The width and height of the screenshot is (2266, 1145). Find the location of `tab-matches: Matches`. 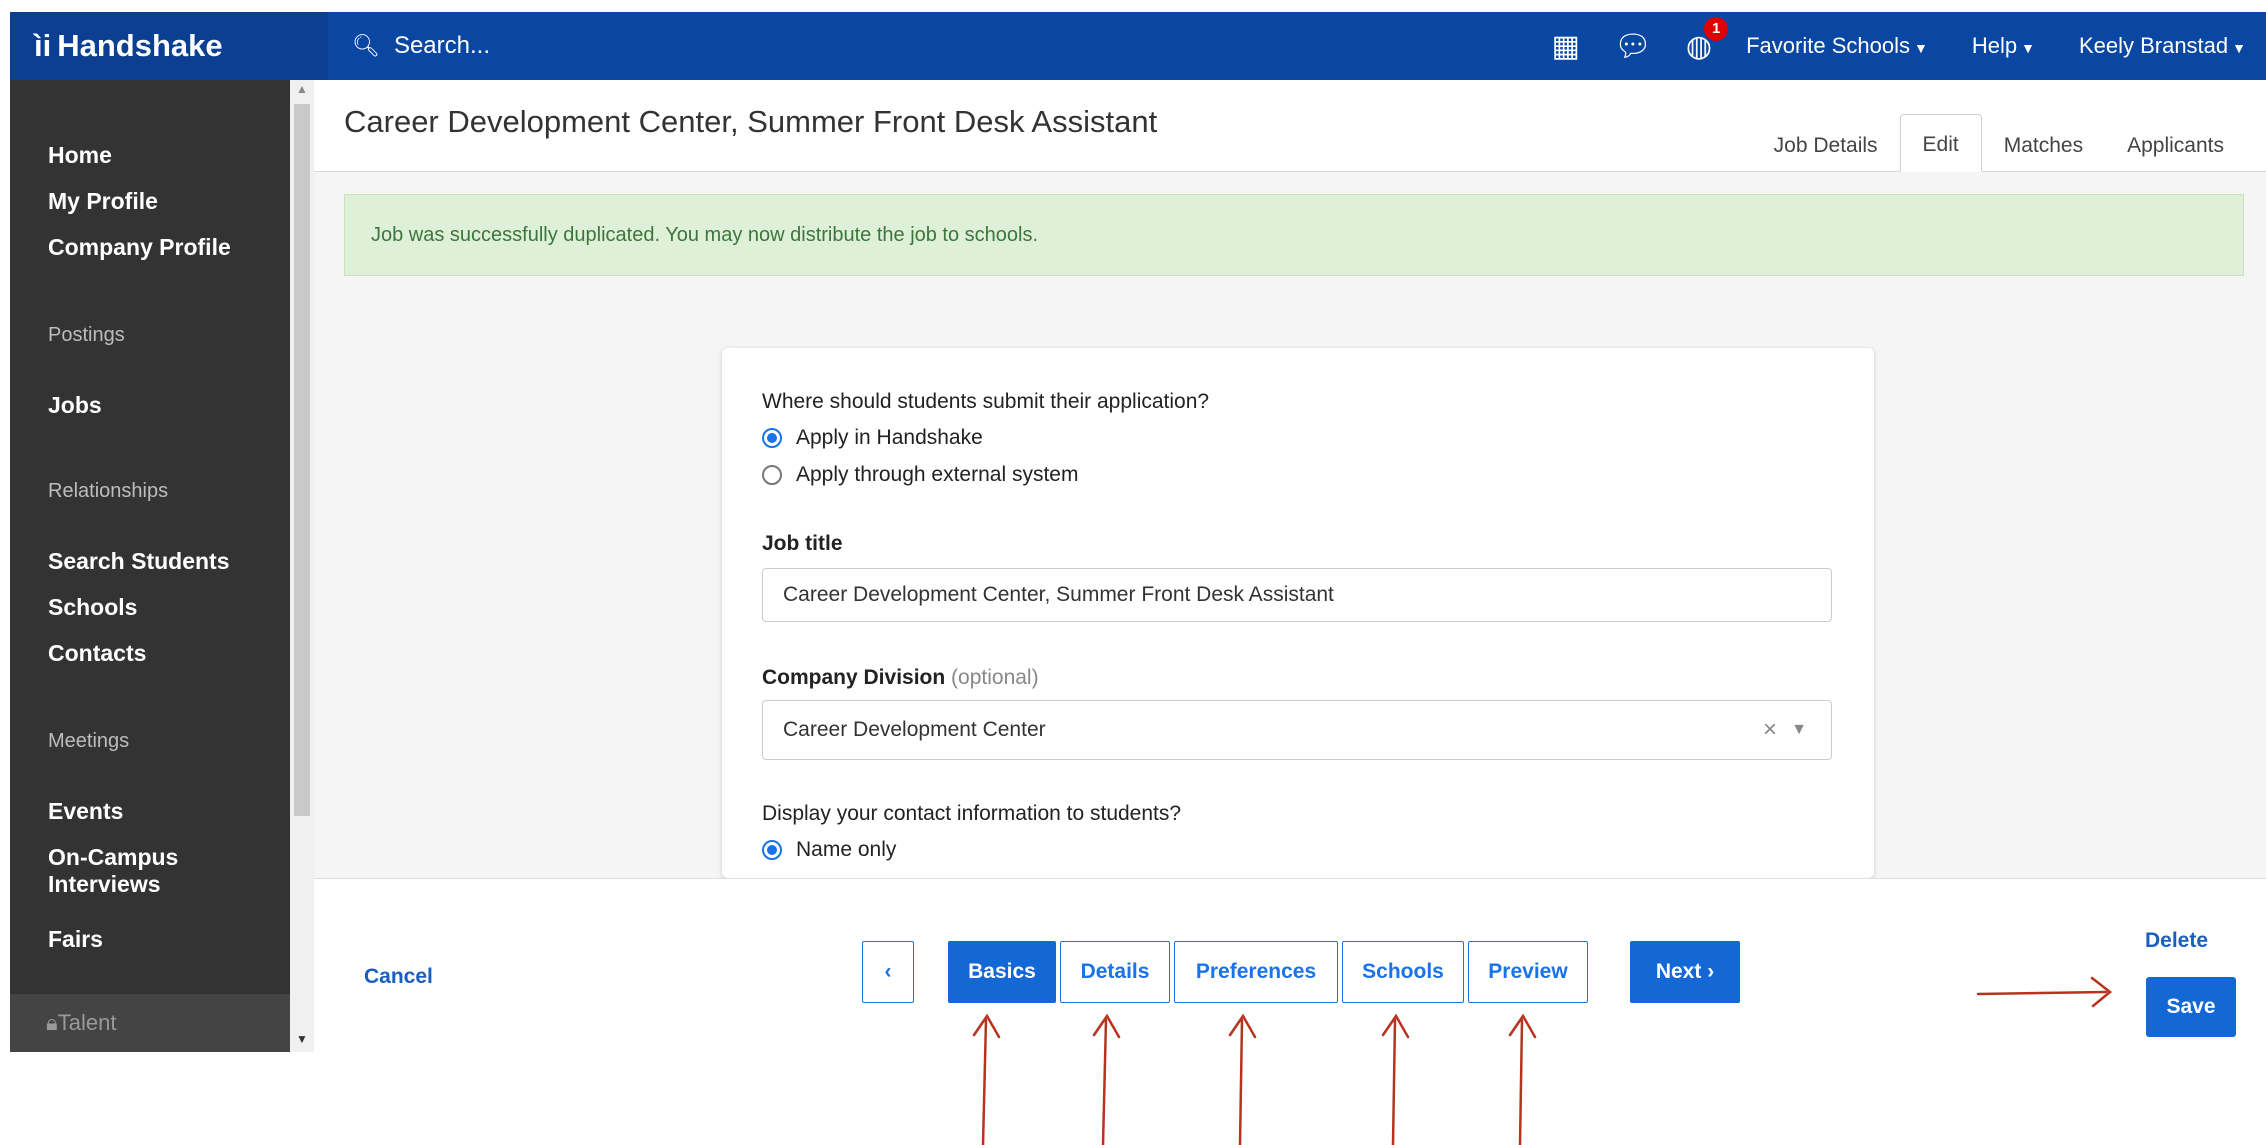

tab-matches: Matches is located at coordinates (2043, 144).